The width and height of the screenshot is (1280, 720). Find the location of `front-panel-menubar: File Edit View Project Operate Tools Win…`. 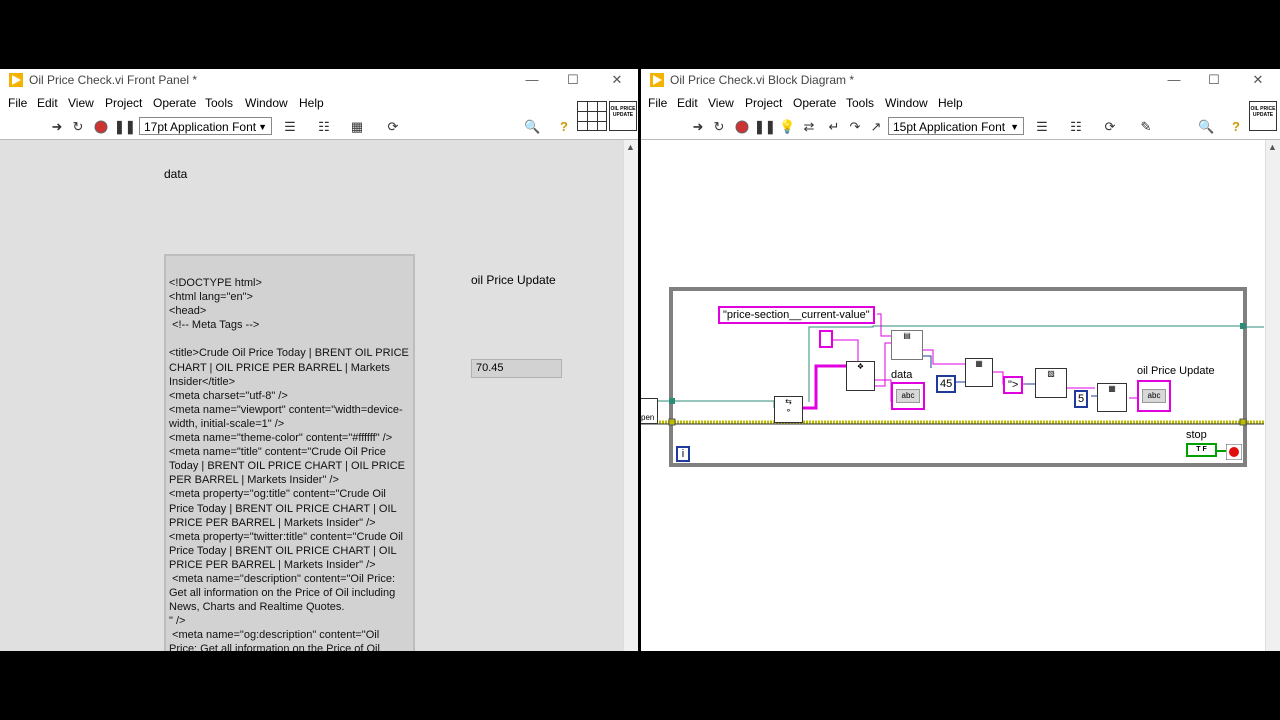

front-panel-menubar: File Edit View Project Operate Tools Win… is located at coordinates (319, 103).